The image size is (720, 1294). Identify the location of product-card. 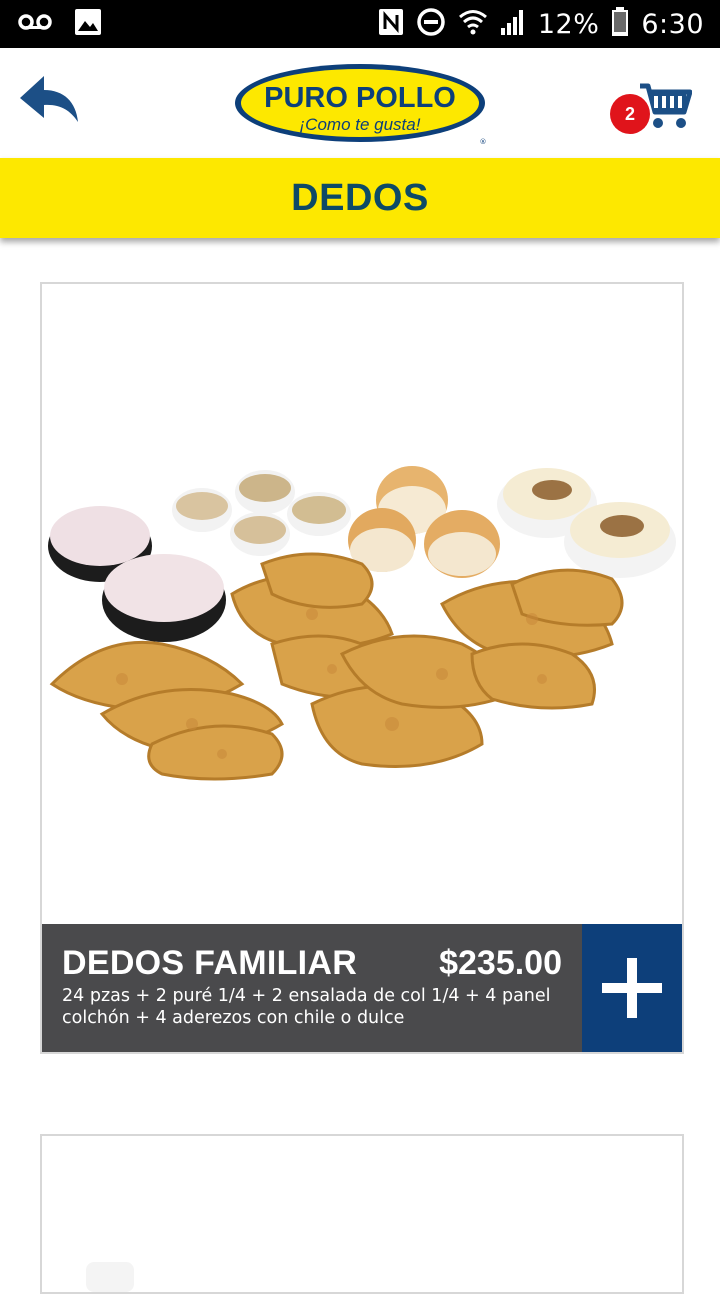
(362, 1214).